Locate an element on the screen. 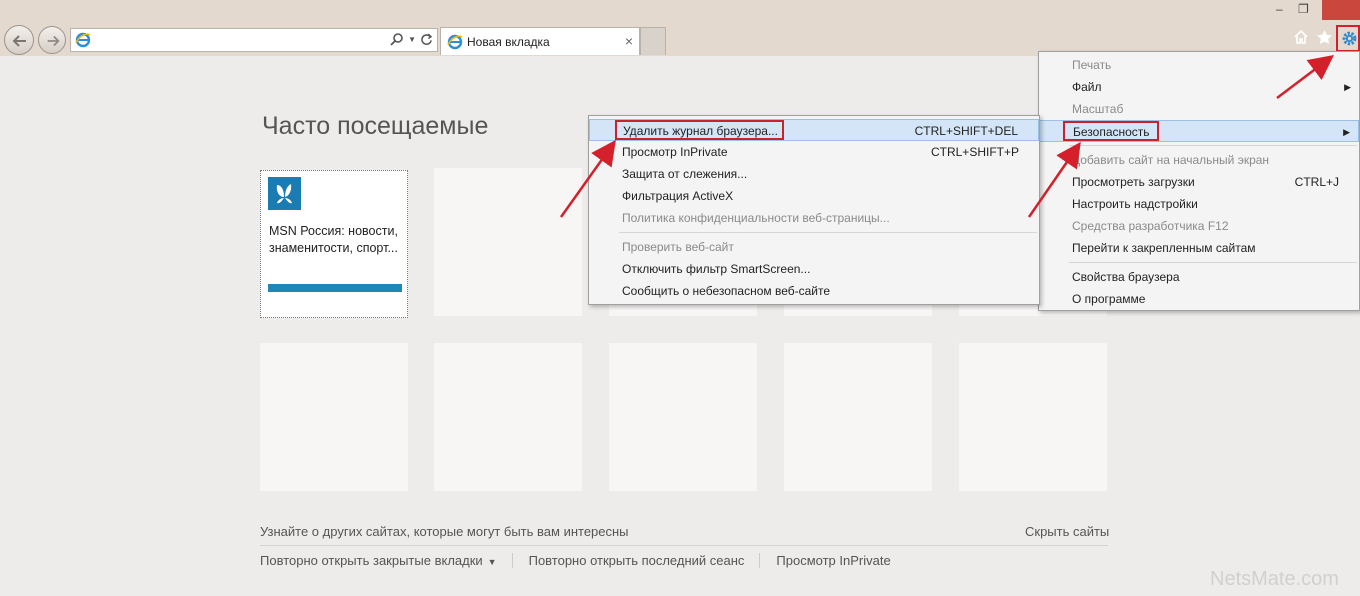 Image resolution: width=1360 pixels, height=596 pixels. arrow-to-delete-history is located at coordinates (587, 178).